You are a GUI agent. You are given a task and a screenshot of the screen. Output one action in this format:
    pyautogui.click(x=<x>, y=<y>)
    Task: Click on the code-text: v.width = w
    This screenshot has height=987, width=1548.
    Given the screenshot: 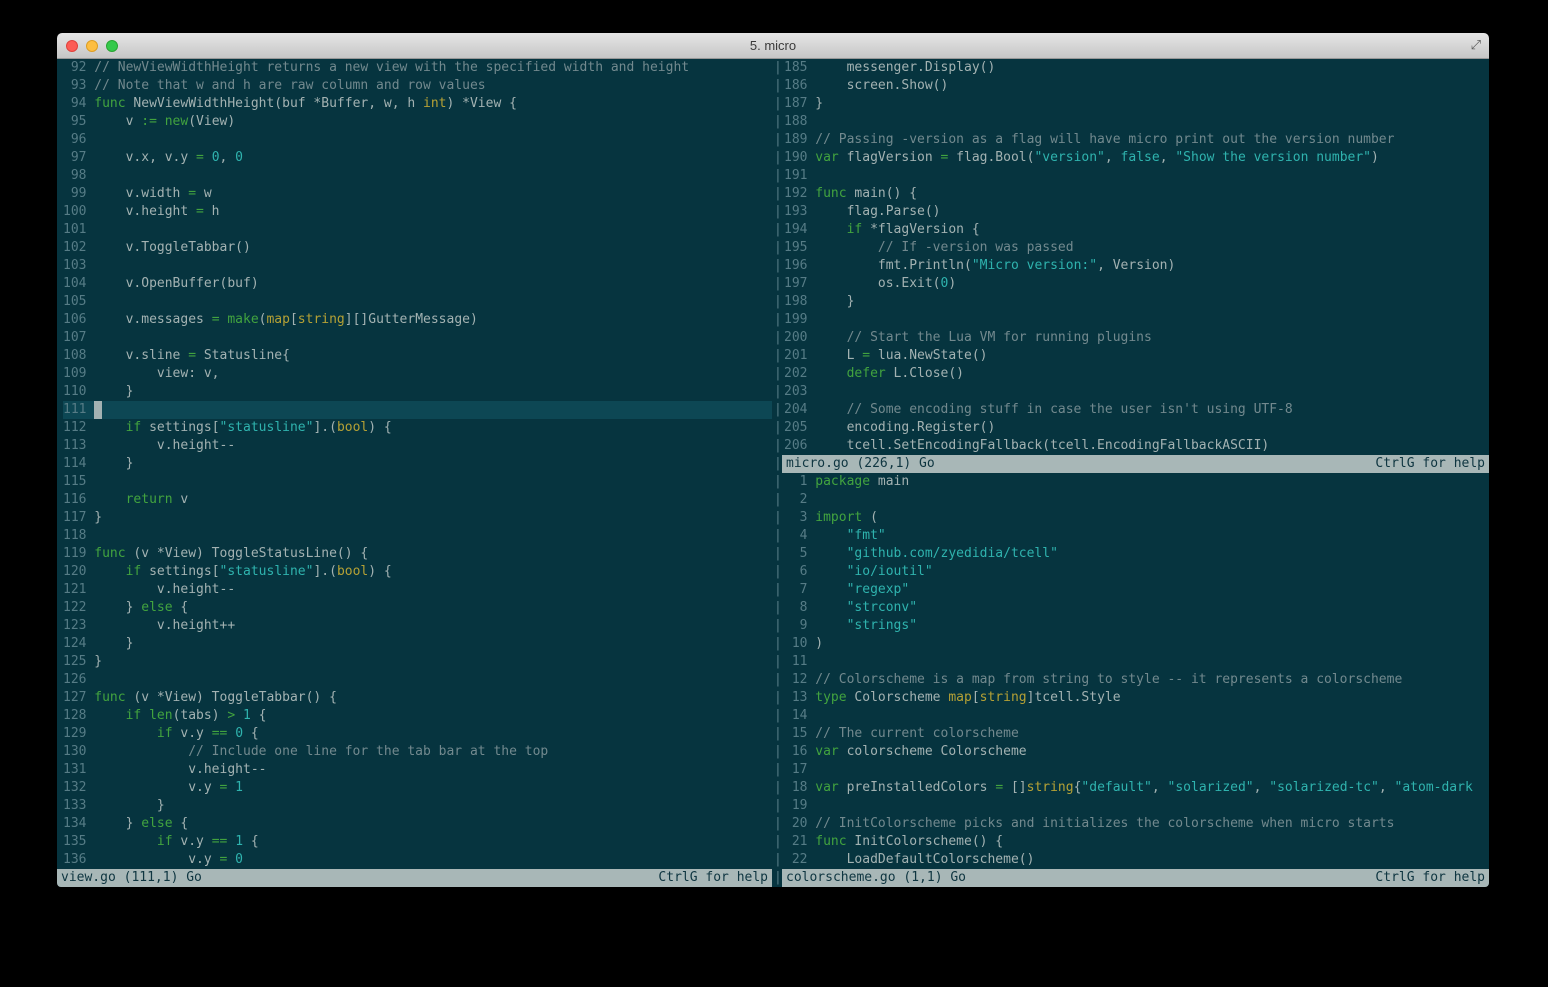 What is the action you would take?
    pyautogui.click(x=153, y=193)
    